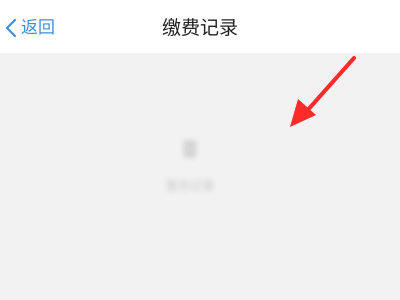  What do you see at coordinates (190, 149) in the screenshot?
I see `document-icon` at bounding box center [190, 149].